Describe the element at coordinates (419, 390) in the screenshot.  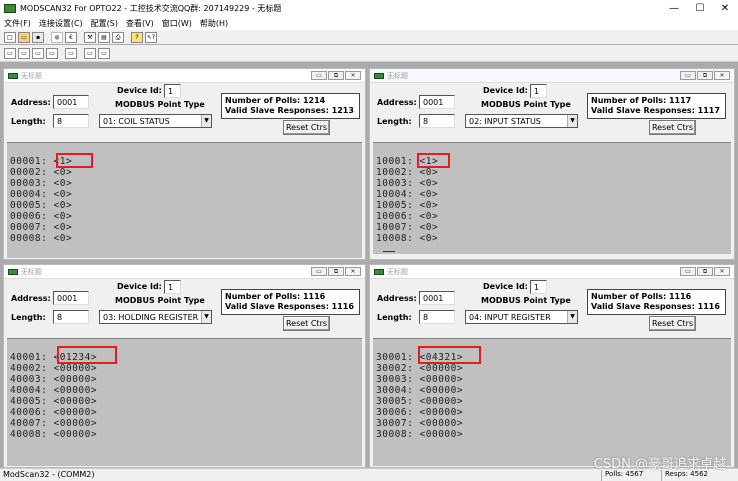
I see `data-row: 30004: <00000>` at that location.